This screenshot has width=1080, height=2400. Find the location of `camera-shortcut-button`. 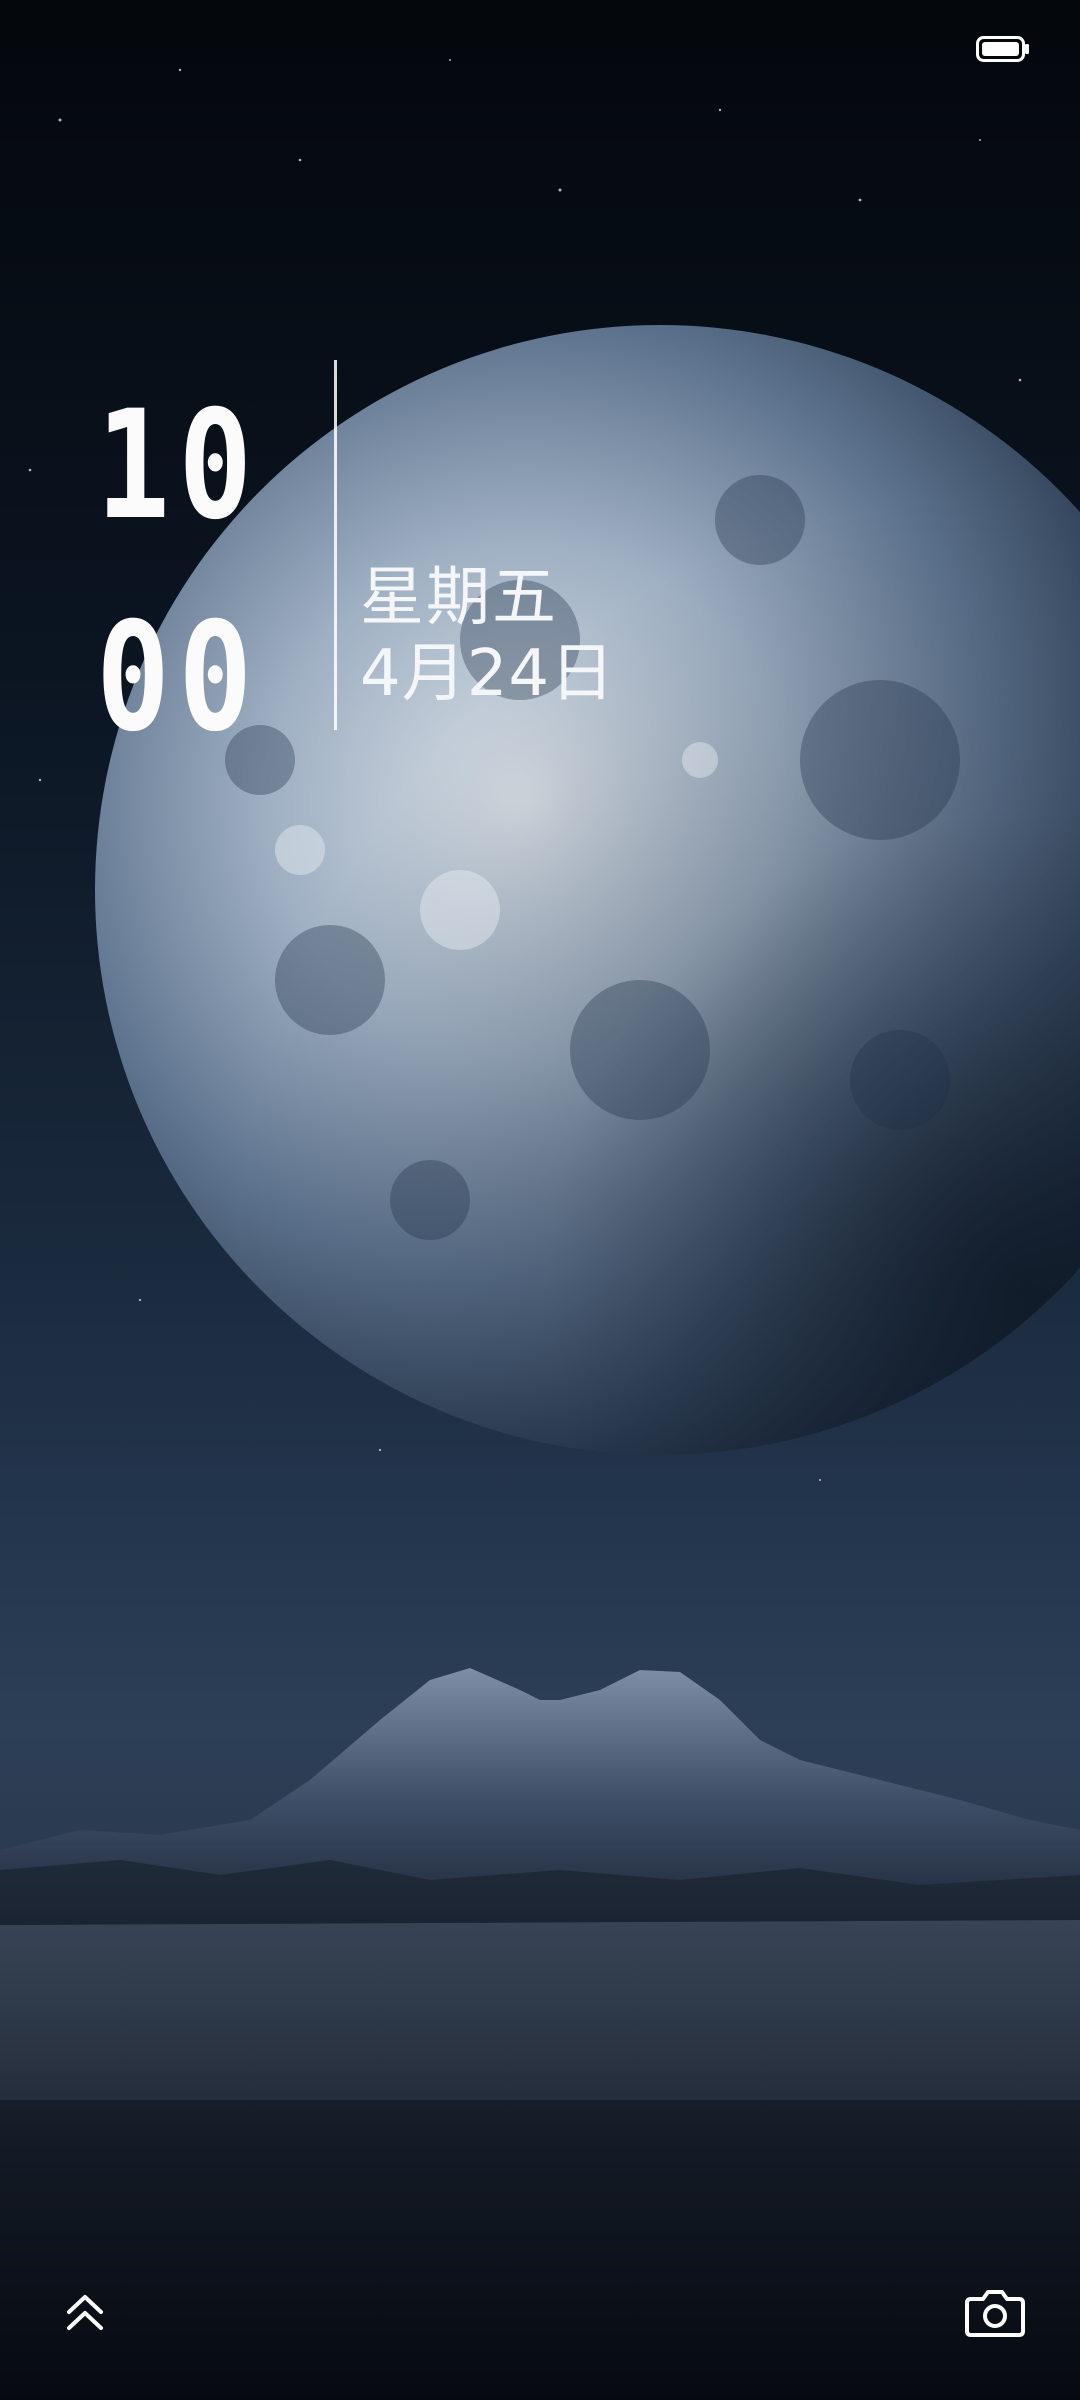

camera-shortcut-button is located at coordinates (995, 2315).